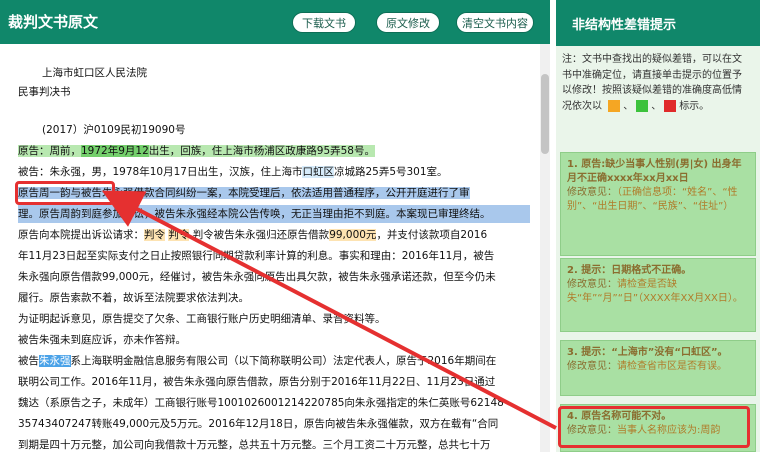 The width and height of the screenshot is (760, 452). Describe the element at coordinates (65, 193) in the screenshot. I see `annotation-box-document` at that location.